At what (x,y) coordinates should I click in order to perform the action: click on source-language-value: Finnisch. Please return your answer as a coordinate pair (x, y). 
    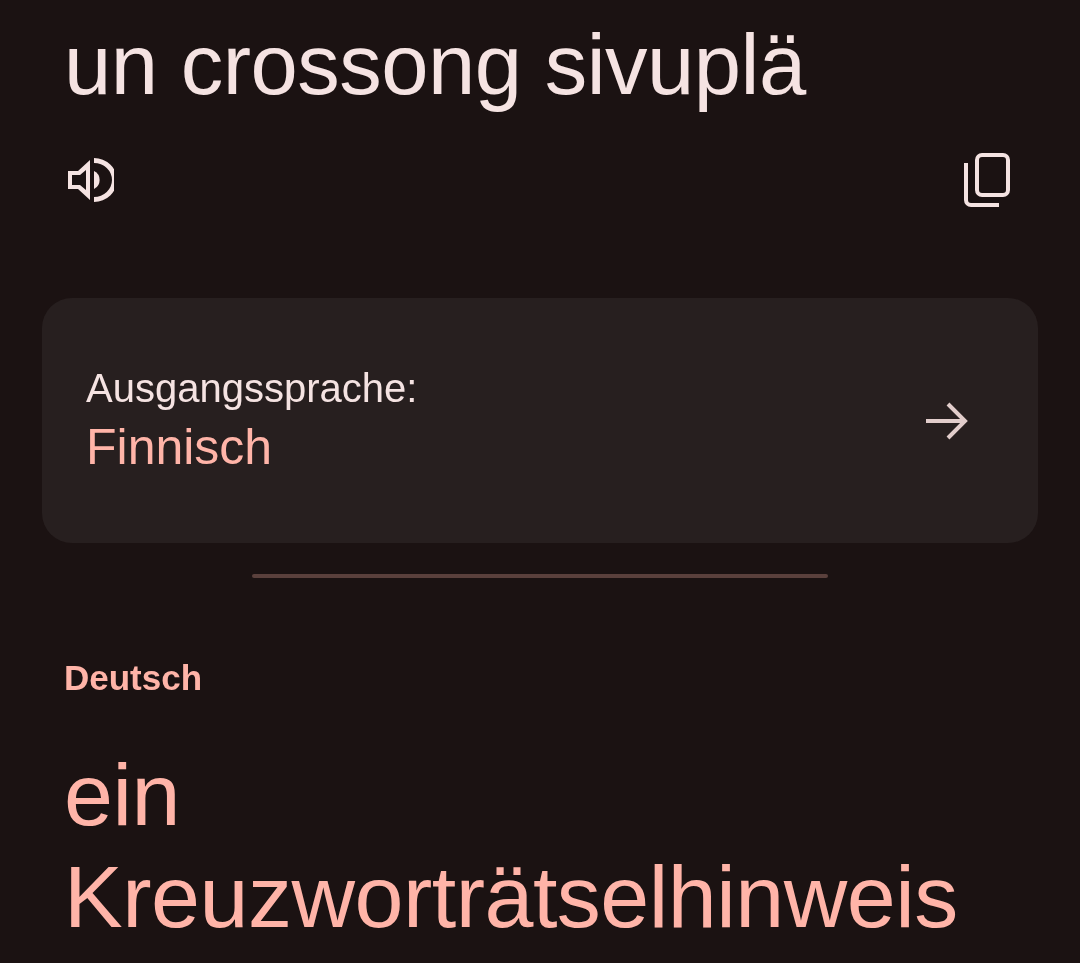
    Looking at the image, I should click on (180, 447).